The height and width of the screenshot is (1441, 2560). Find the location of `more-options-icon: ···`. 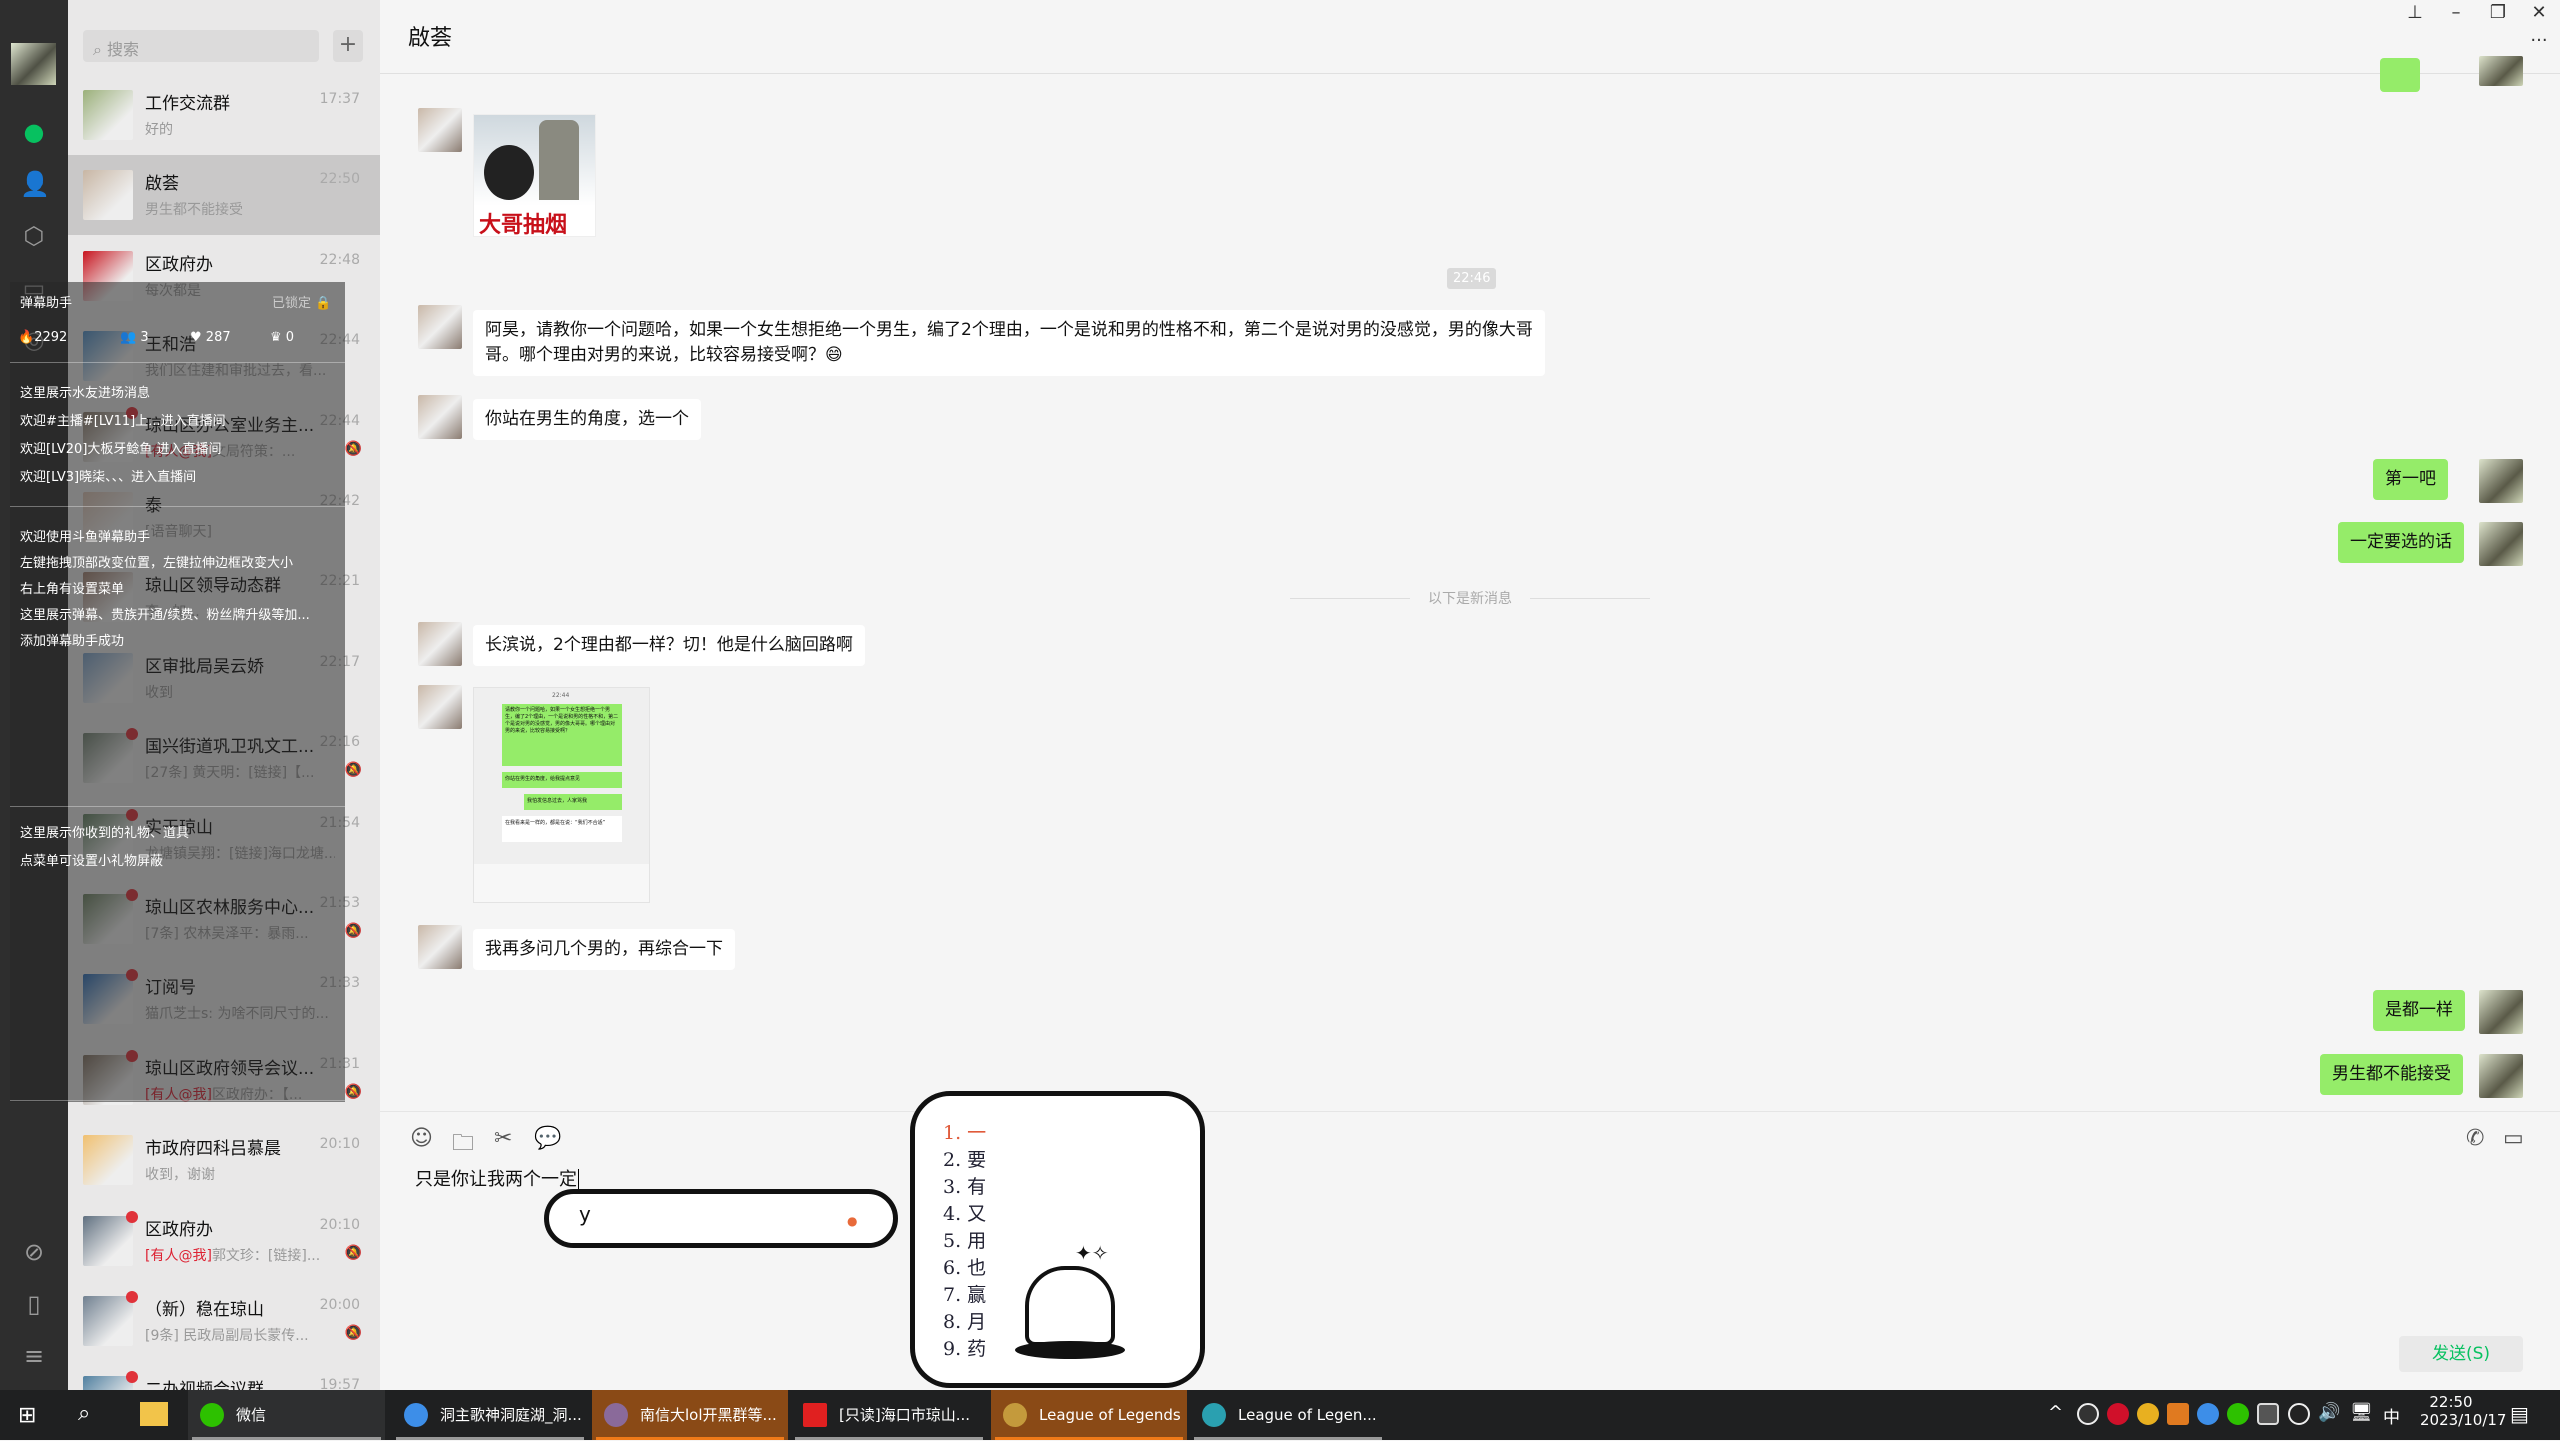

more-options-icon: ··· is located at coordinates (2539, 40).